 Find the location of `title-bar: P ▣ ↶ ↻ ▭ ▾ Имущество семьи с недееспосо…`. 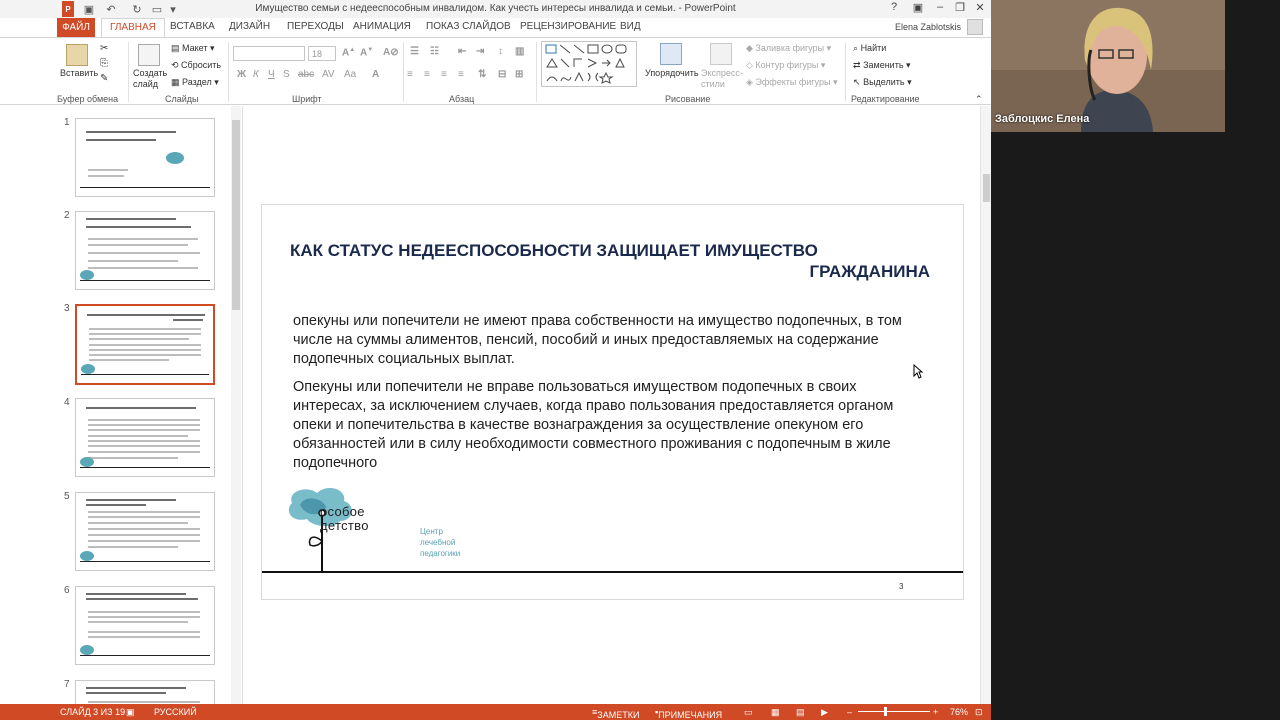

title-bar: P ▣ ↶ ↻ ▭ ▾ Имущество семьи с недееспосо… is located at coordinates (495, 9).